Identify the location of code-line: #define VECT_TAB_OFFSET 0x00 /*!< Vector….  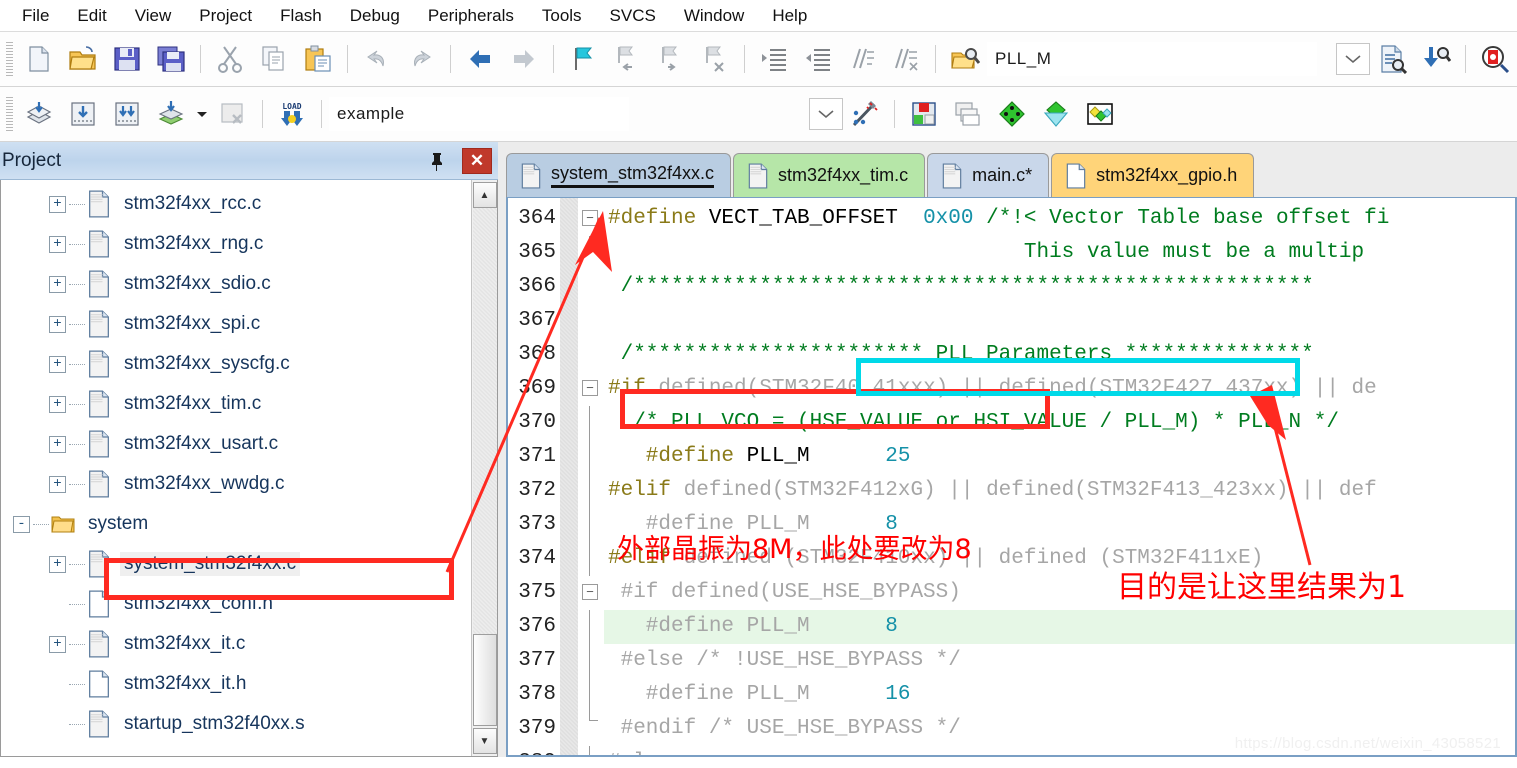
(1059, 219).